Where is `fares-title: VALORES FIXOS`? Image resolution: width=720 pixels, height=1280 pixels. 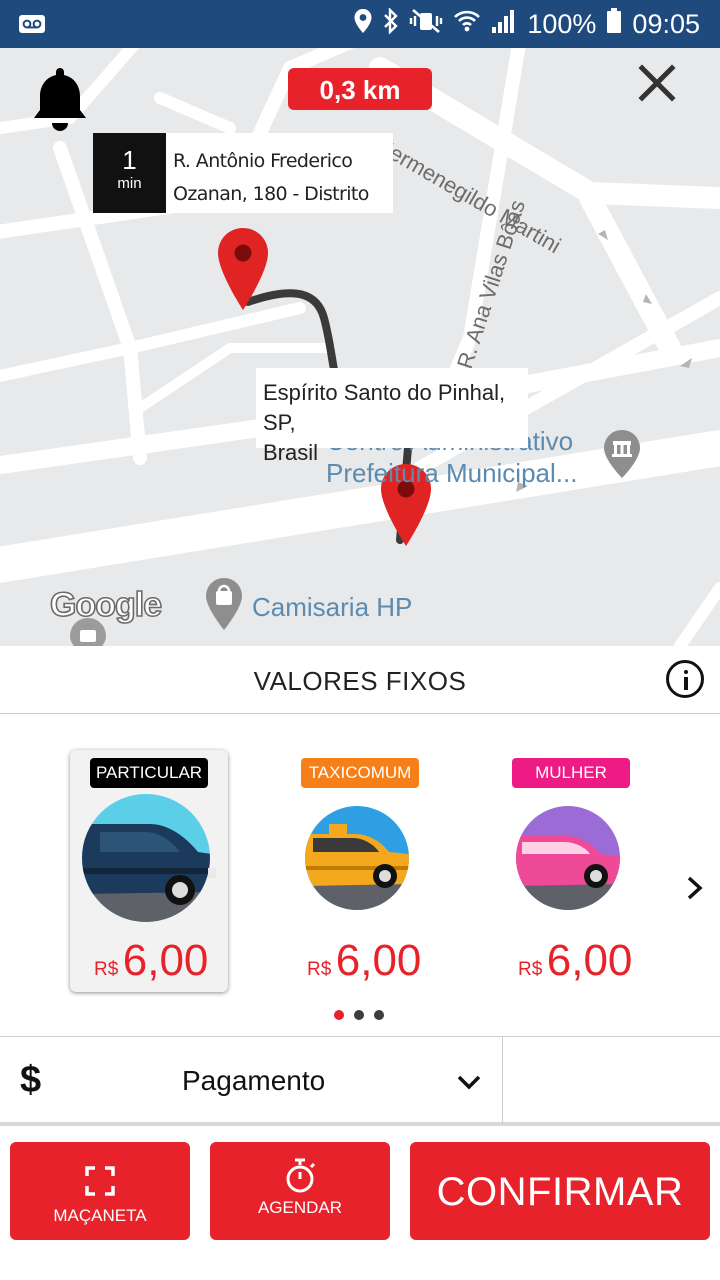 fares-title: VALORES FIXOS is located at coordinates (360, 681).